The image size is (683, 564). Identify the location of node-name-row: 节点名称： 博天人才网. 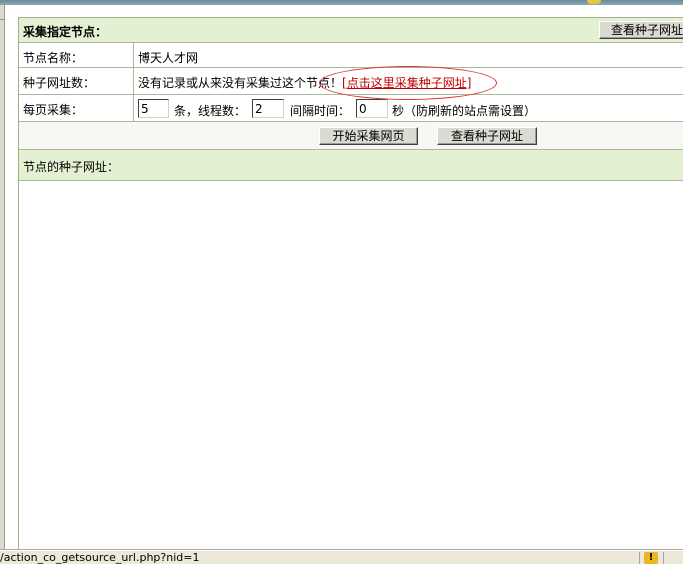
(351, 55).